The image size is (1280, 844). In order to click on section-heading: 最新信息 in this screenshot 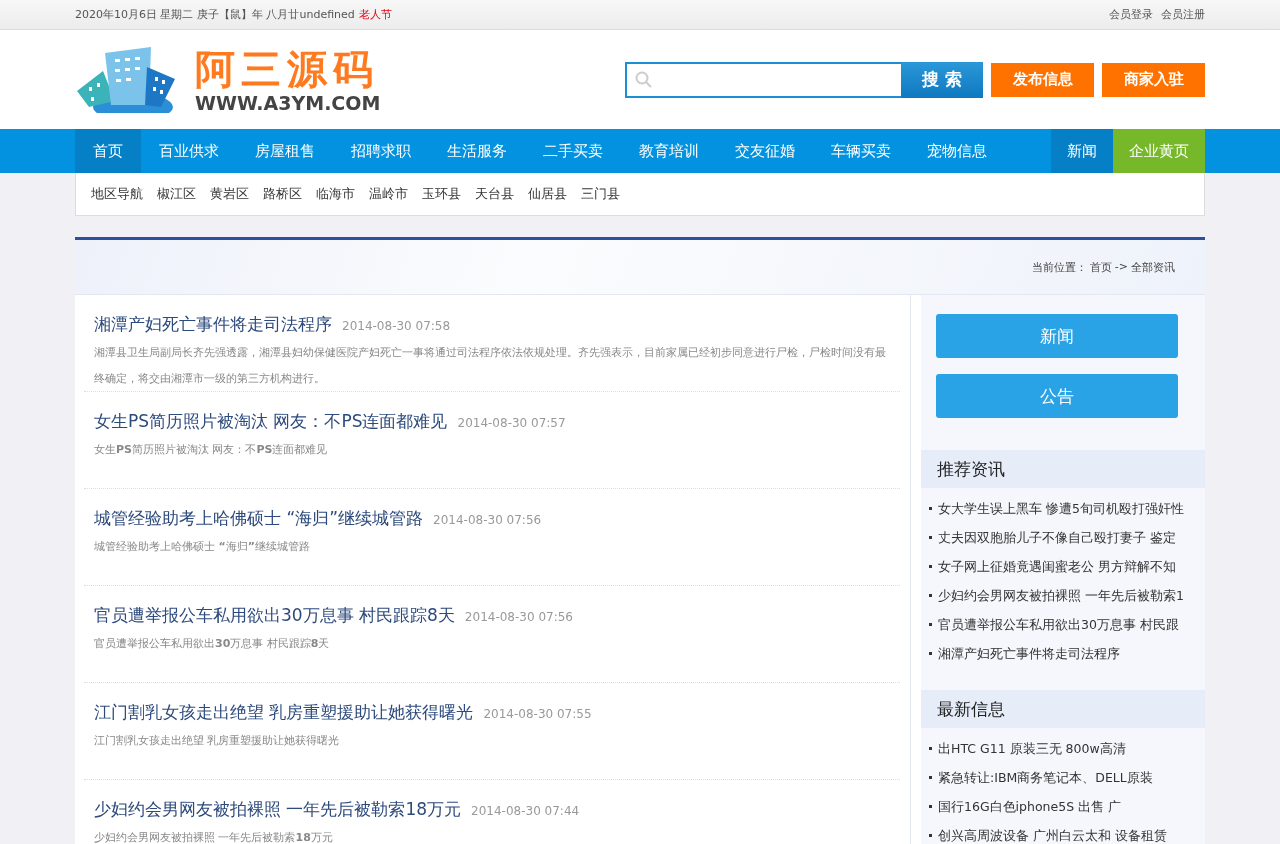, I will do `click(1063, 709)`.